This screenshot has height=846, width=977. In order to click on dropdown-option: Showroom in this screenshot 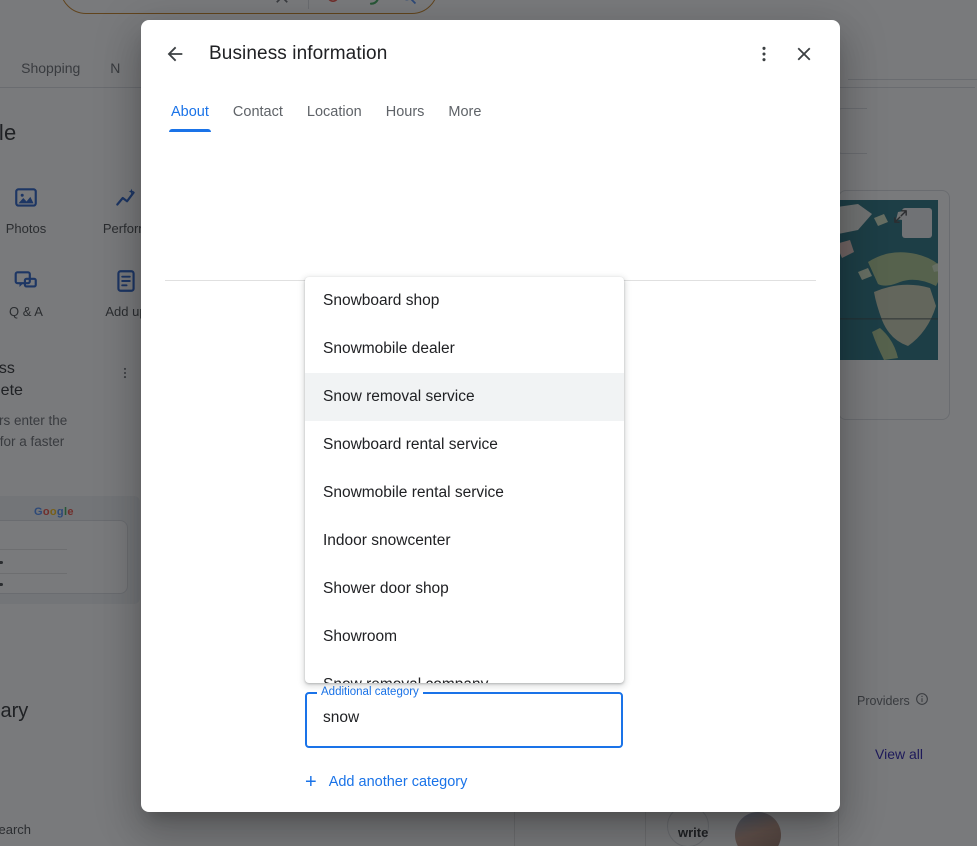, I will do `click(464, 637)`.